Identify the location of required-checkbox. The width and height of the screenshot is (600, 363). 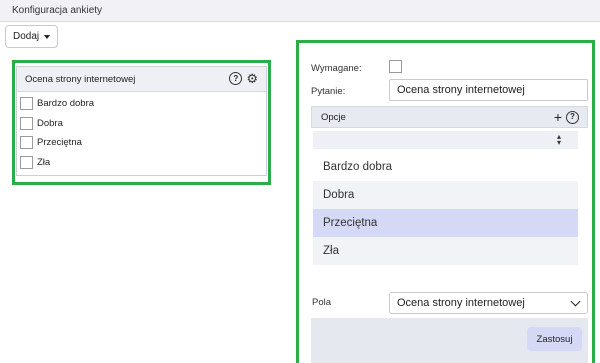
(395, 66).